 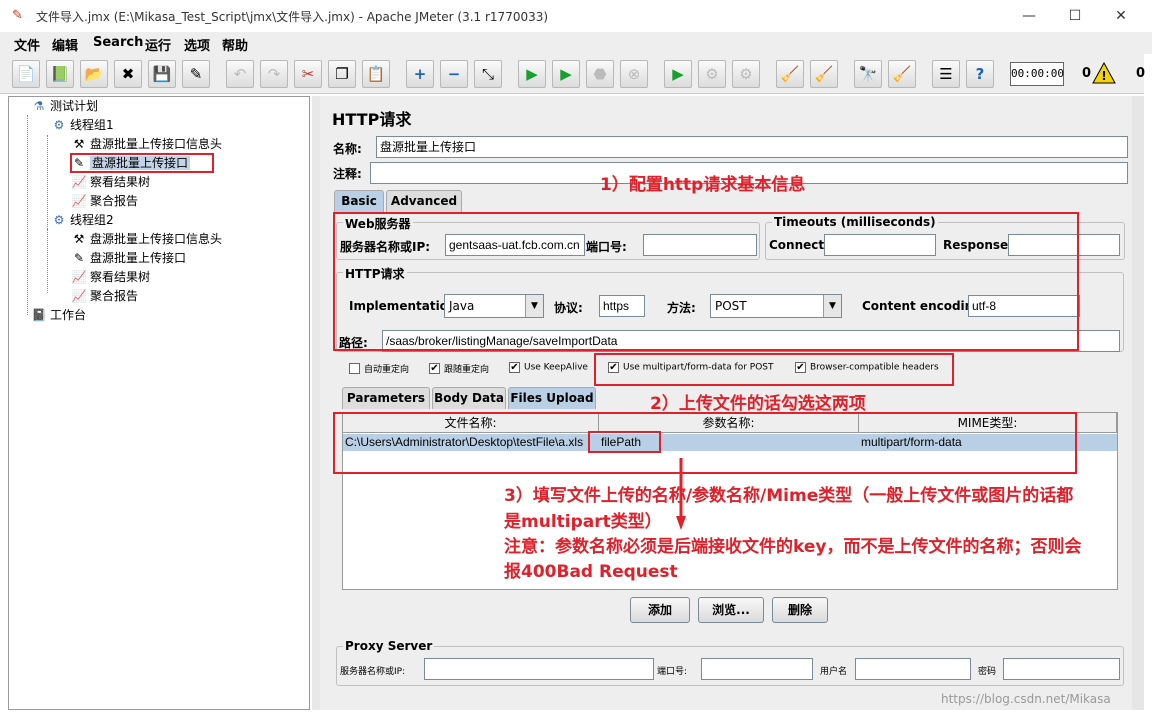 I want to click on tab-files-upload: Files Upload, so click(x=552, y=398).